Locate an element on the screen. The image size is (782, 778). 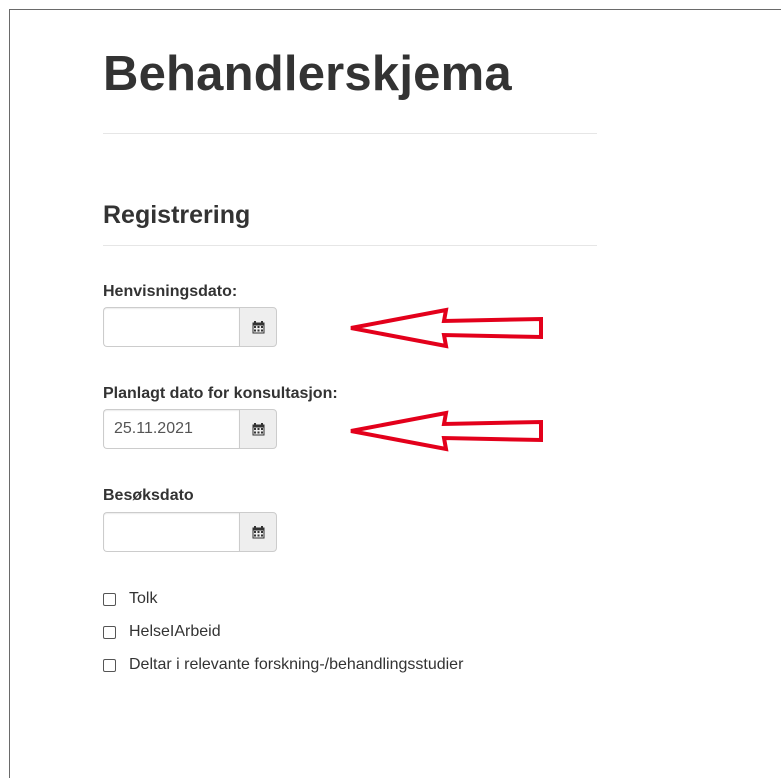
planned-consultation-date-picker-button is located at coordinates (258, 429).